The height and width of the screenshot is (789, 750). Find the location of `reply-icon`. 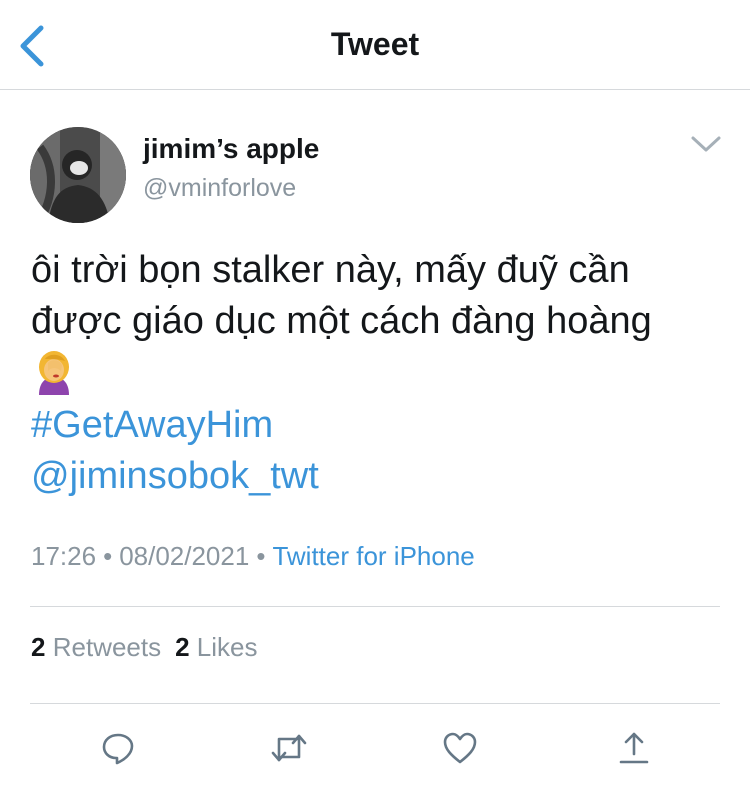

reply-icon is located at coordinates (118, 749).